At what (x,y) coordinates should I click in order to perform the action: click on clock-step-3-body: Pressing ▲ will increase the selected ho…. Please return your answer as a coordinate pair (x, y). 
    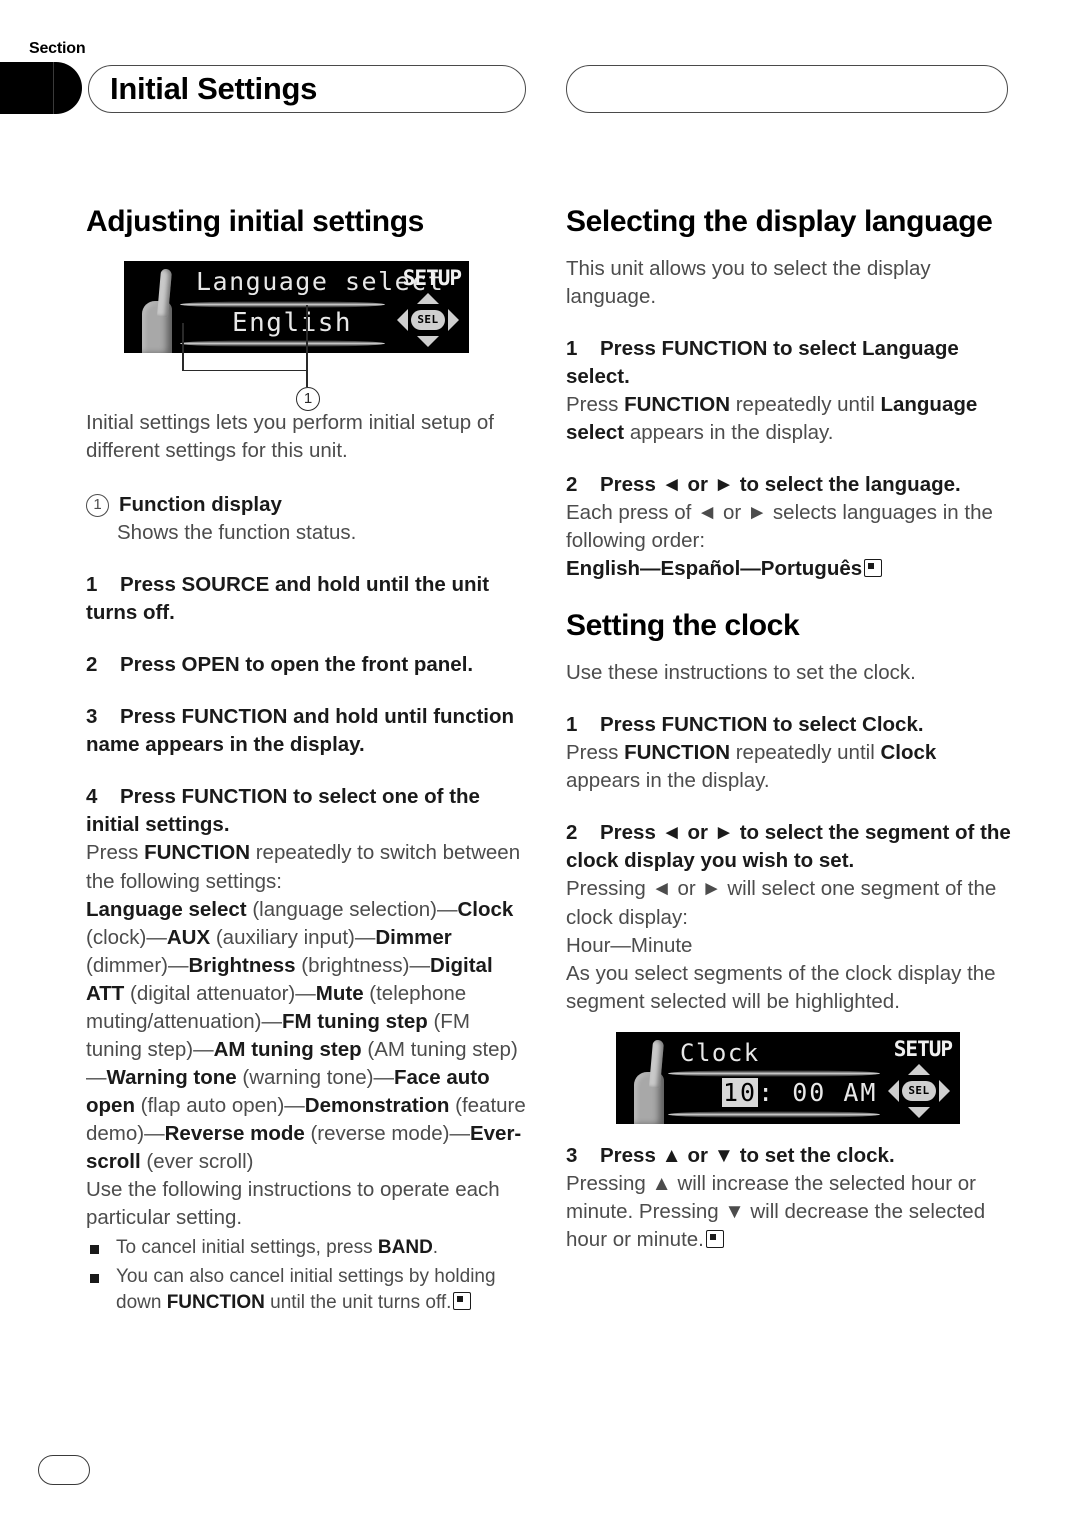
    Looking at the image, I should click on (790, 1212).